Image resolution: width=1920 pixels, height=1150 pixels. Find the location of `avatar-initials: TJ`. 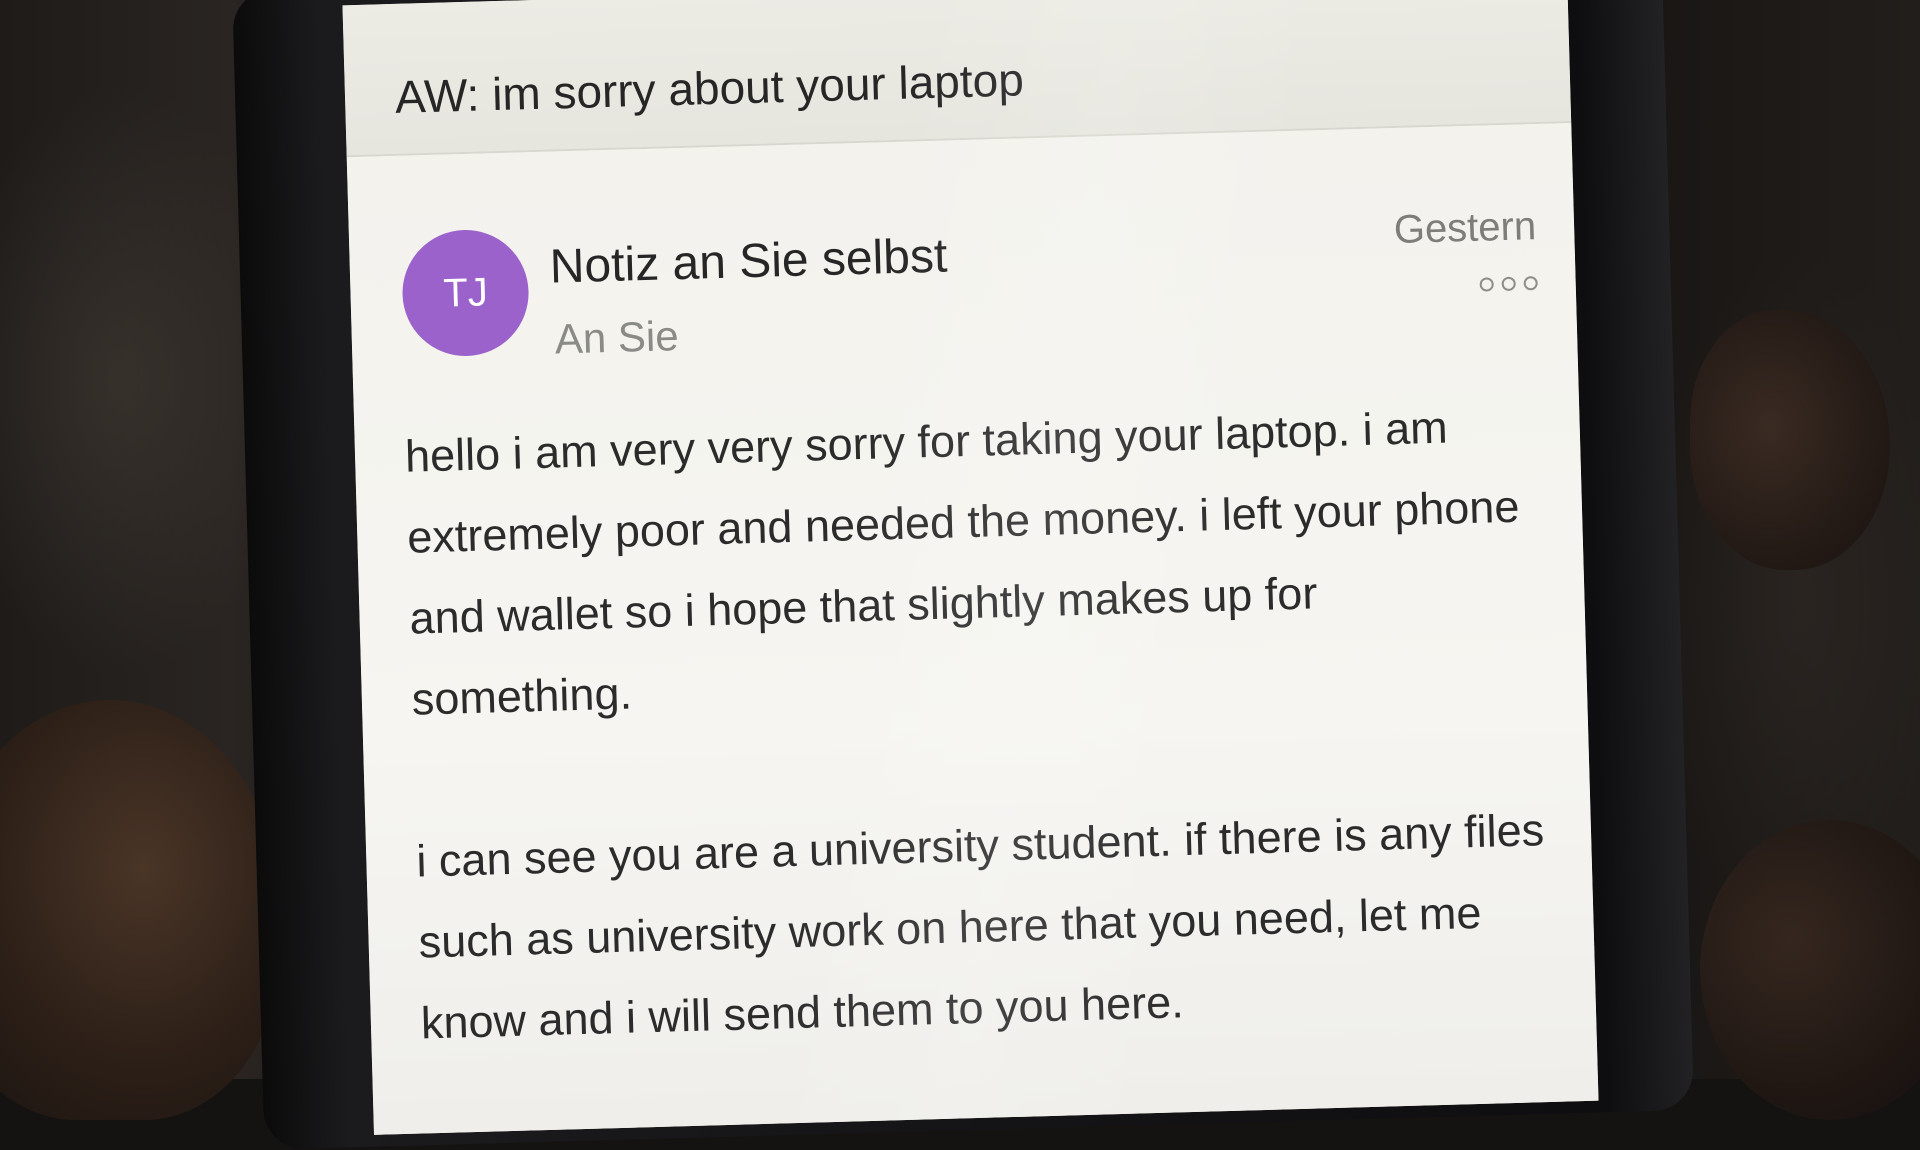

avatar-initials: TJ is located at coordinates (465, 292).